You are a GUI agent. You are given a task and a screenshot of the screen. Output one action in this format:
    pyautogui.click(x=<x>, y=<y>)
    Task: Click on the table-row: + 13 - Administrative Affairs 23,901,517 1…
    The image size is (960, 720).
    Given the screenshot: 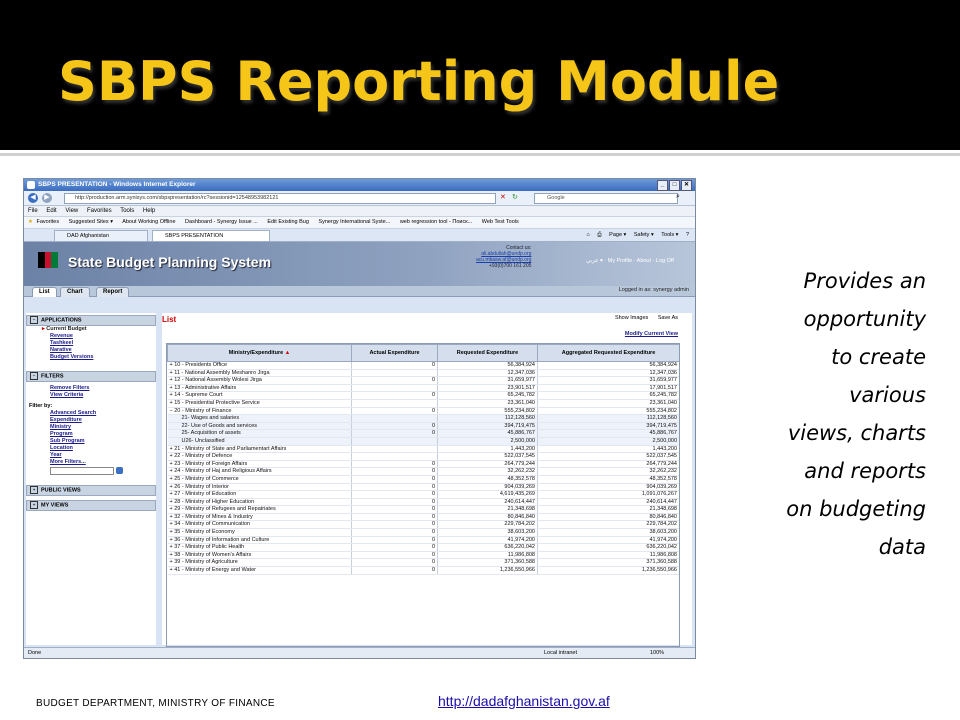 What is the action you would take?
    pyautogui.click(x=423, y=388)
    